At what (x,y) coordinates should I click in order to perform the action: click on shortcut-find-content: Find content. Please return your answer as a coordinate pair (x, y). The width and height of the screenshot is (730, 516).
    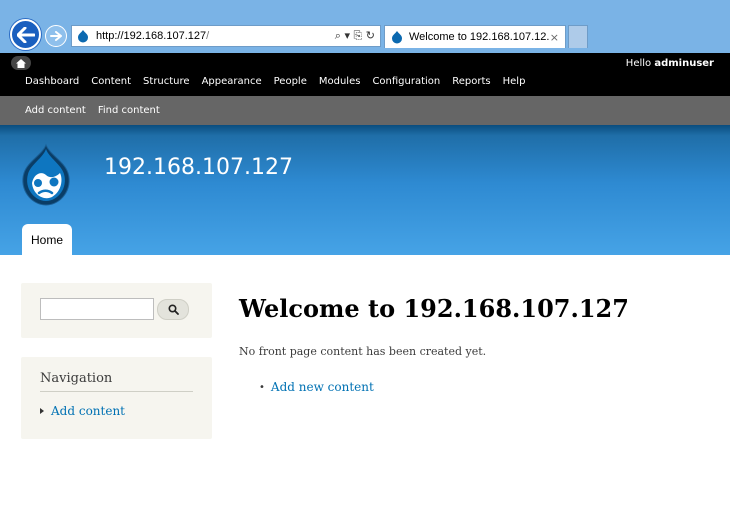
    Looking at the image, I should click on (129, 110).